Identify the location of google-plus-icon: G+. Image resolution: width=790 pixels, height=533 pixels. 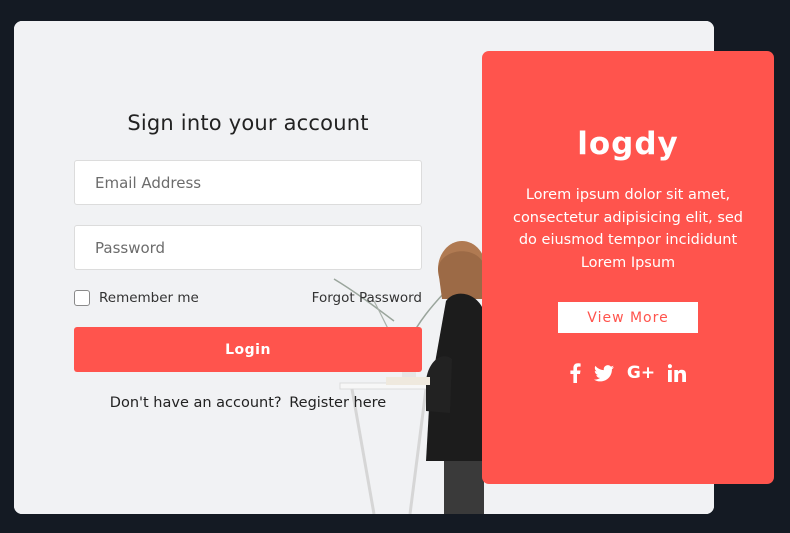
(641, 373).